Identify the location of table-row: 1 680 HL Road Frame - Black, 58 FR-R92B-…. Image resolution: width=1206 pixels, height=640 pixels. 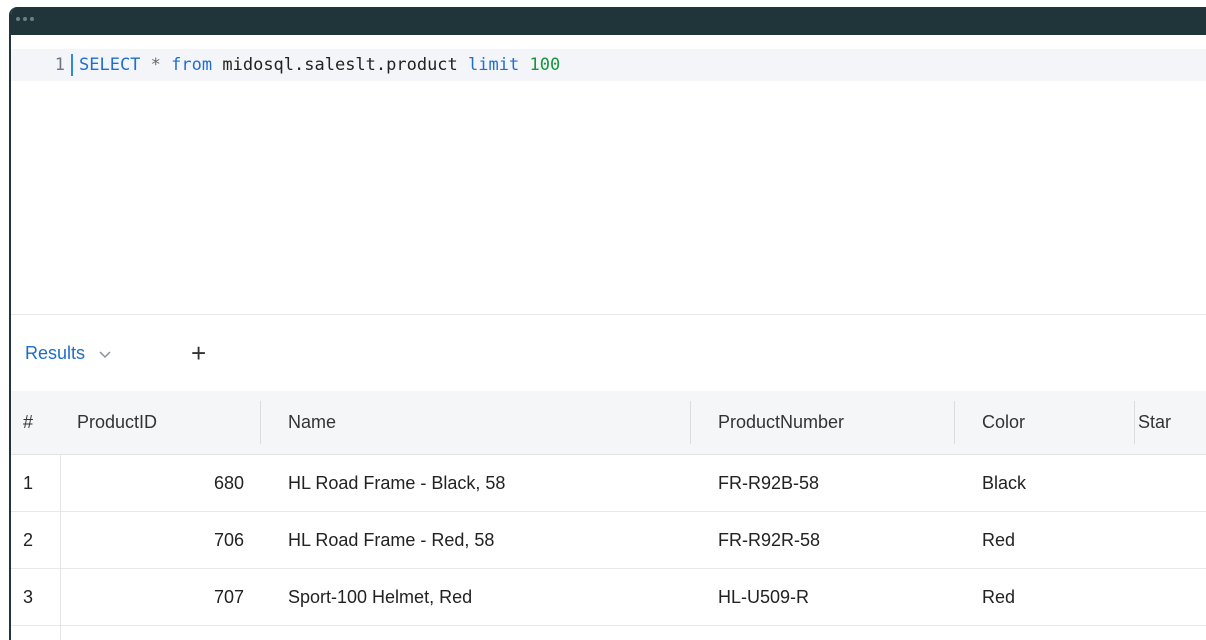
(608, 483).